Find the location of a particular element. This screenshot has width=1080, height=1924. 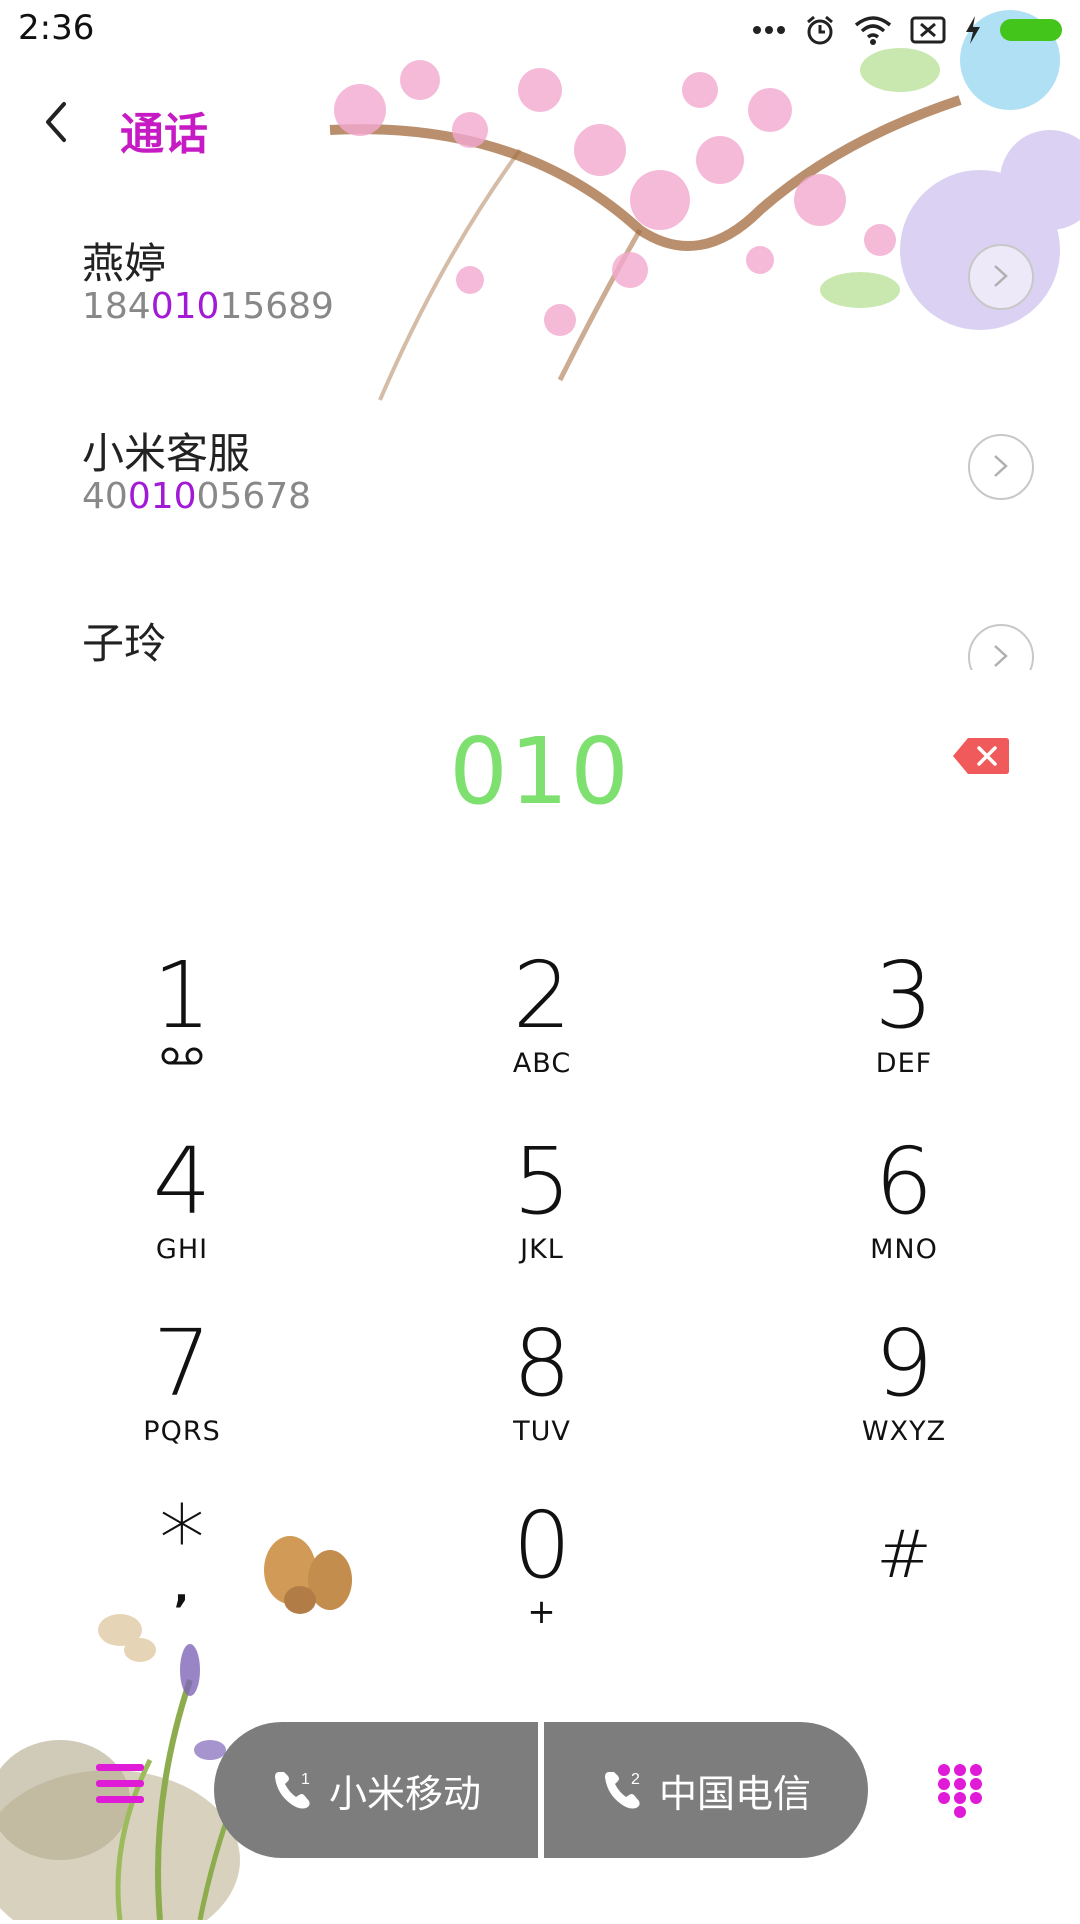

wifi-icon is located at coordinates (873, 30).